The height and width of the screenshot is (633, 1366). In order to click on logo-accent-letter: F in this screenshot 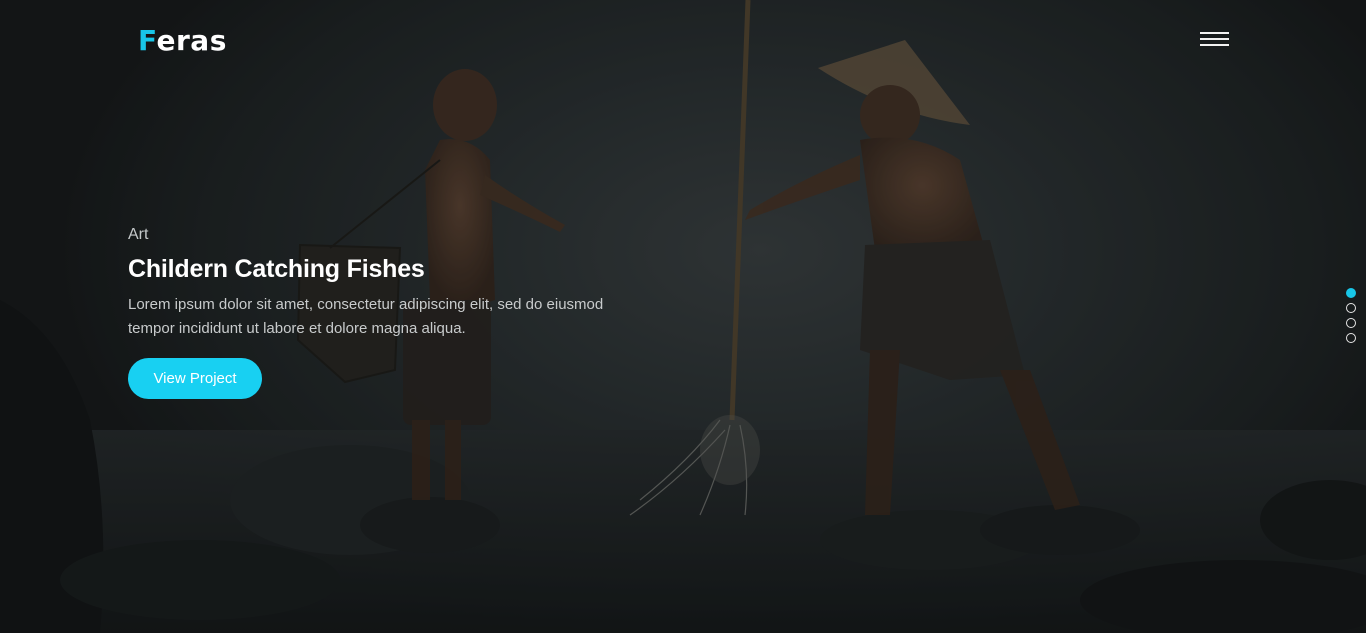, I will do `click(147, 40)`.